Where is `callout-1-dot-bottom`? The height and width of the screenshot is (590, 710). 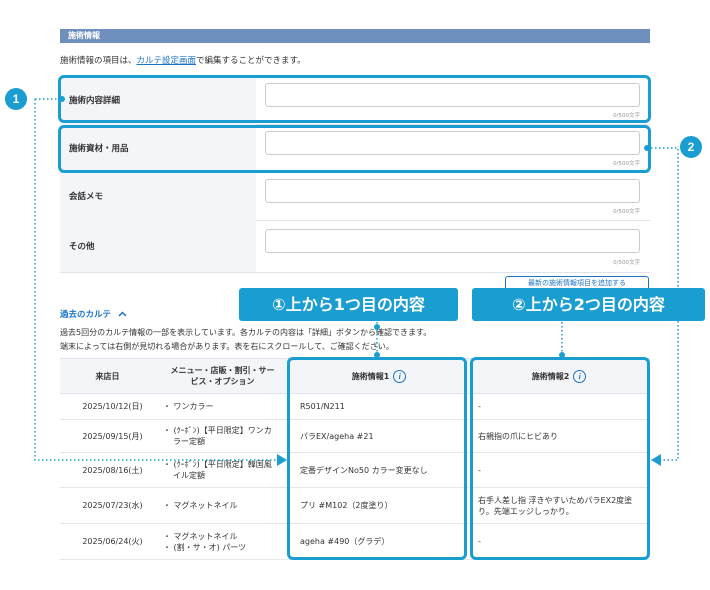
callout-1-dot-bottom is located at coordinates (377, 355).